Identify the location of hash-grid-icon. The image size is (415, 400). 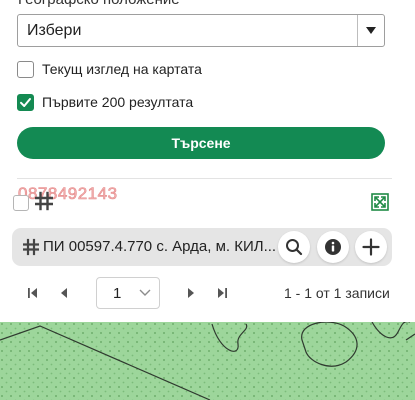
(44, 201).